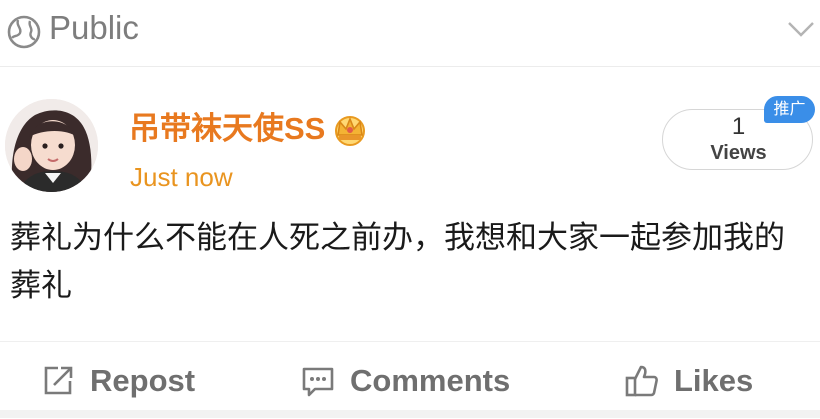  Describe the element at coordinates (58, 380) in the screenshot. I see `repost-icon` at that location.